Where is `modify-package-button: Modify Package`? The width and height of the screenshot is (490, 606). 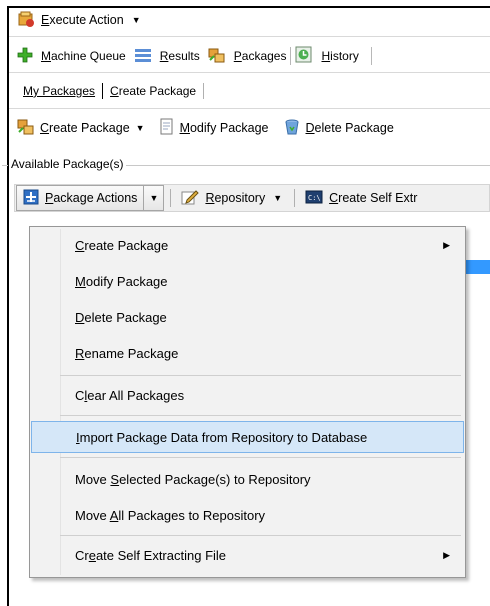 modify-package-button: Modify Package is located at coordinates (214, 128).